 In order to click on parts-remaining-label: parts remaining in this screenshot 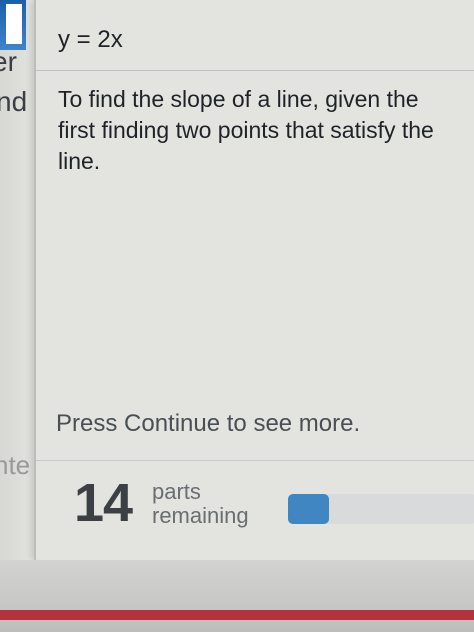, I will do `click(200, 504)`.